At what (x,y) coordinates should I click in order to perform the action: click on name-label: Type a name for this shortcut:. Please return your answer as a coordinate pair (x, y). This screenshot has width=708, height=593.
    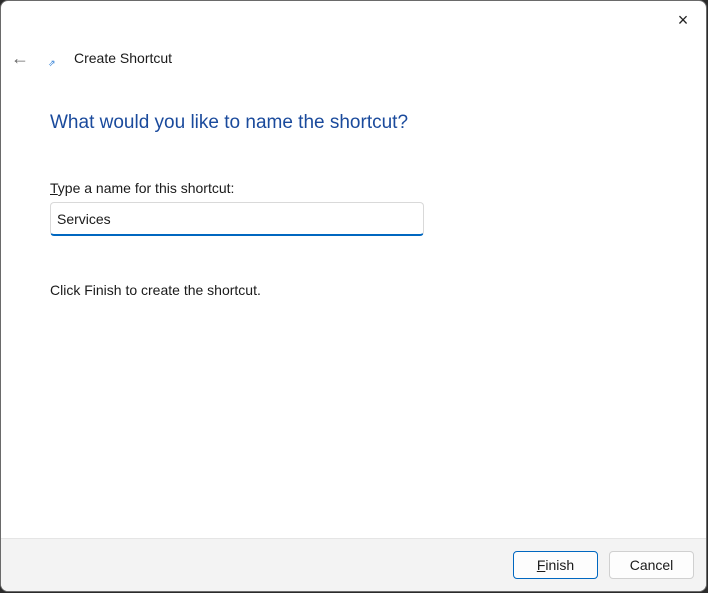
    Looking at the image, I should click on (142, 188).